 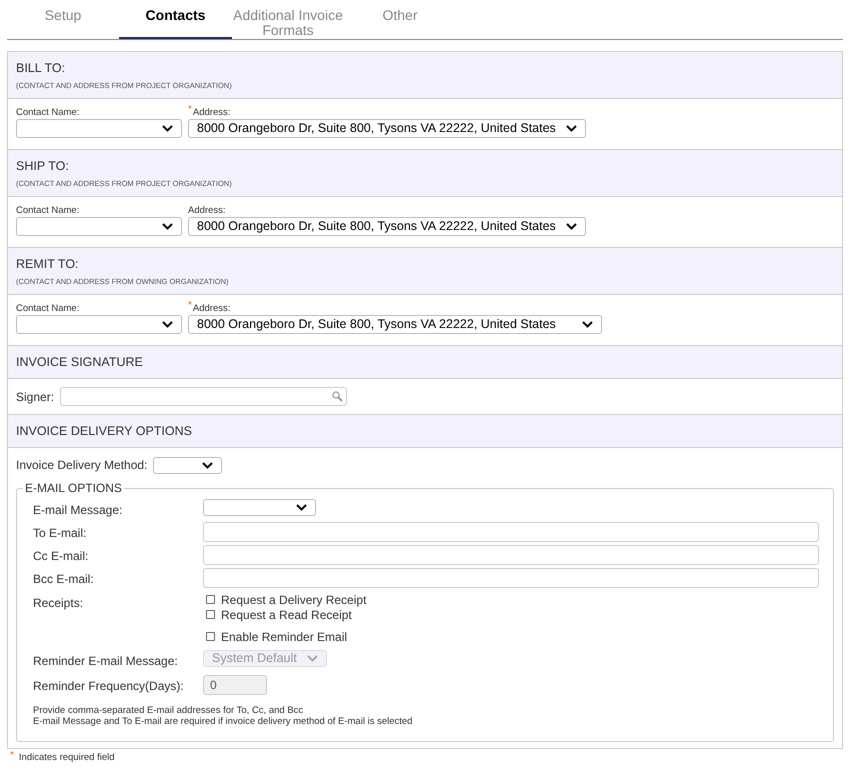 I want to click on footnote: Indicates required field, so click(x=66, y=758).